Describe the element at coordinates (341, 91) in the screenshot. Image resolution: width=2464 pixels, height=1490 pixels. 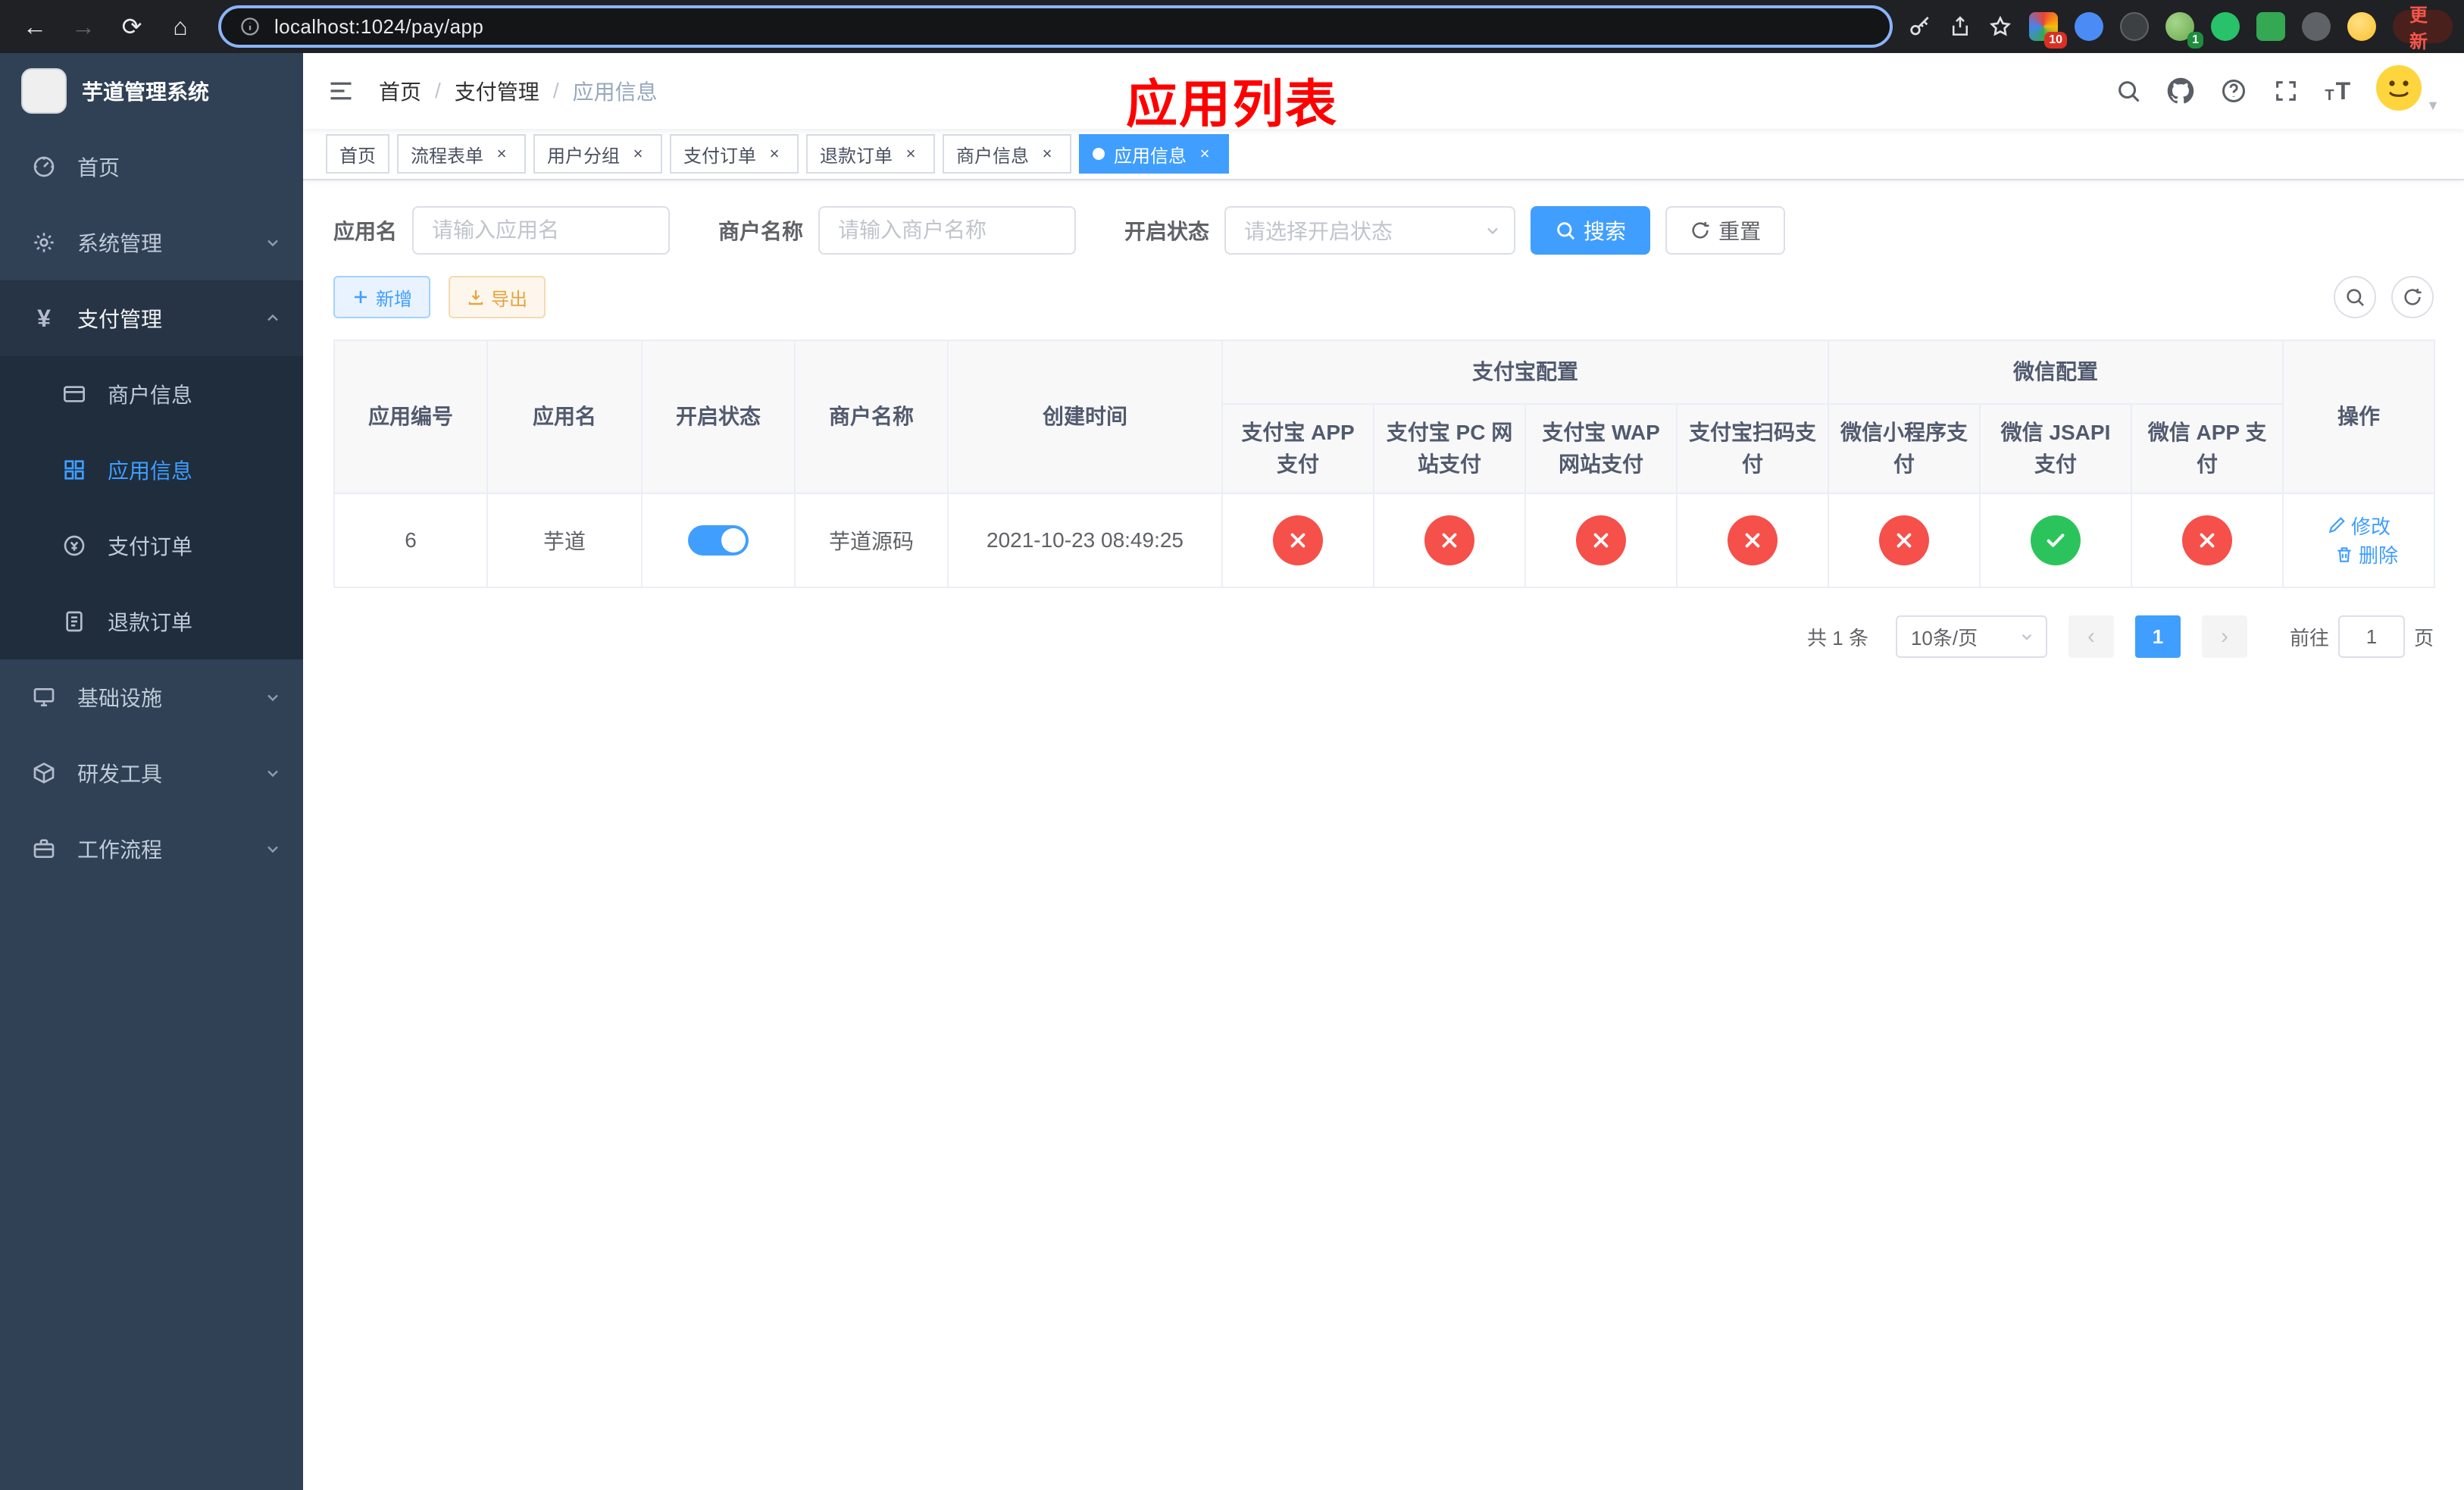
I see `hamburger-icon` at that location.